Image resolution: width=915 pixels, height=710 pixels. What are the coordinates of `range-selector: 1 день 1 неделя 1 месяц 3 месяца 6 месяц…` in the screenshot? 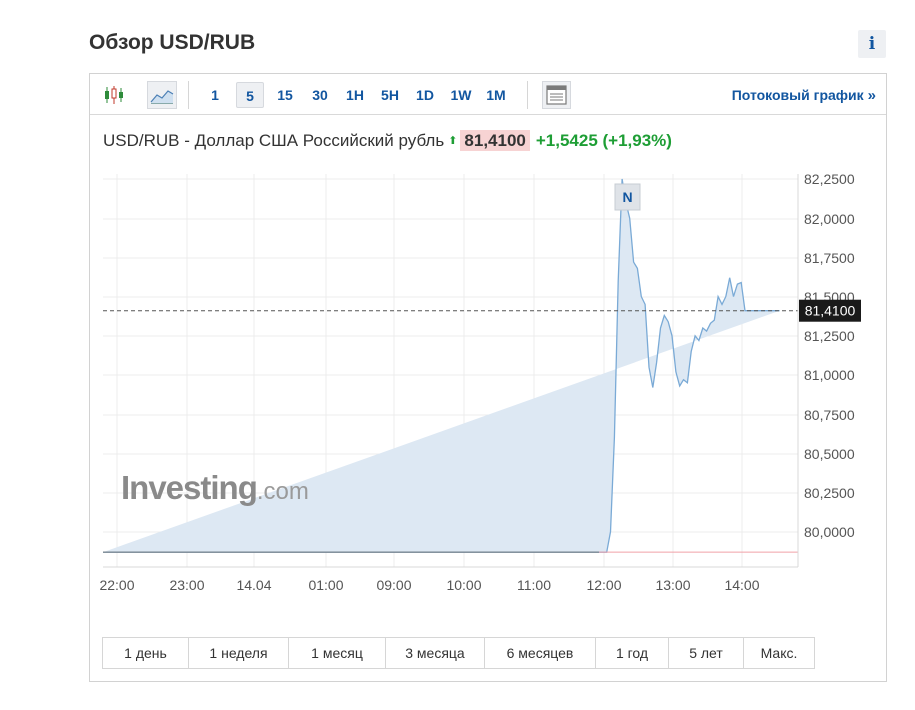 It's located at (458, 653).